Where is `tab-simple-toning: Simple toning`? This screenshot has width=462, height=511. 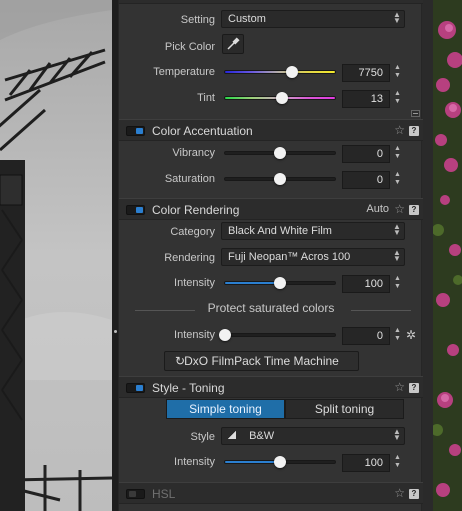 tab-simple-toning: Simple toning is located at coordinates (225, 409).